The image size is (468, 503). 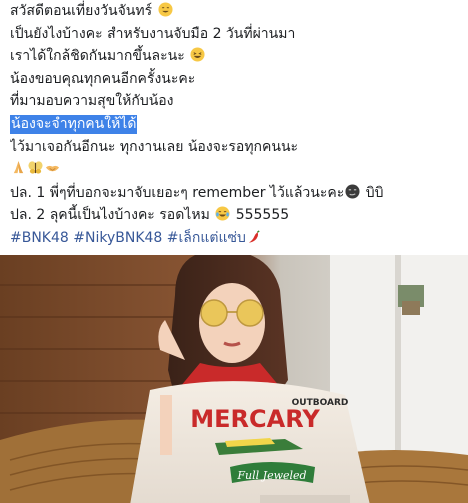 What do you see at coordinates (39, 238) in the screenshot?
I see `hashtag-link: #BNK48` at bounding box center [39, 238].